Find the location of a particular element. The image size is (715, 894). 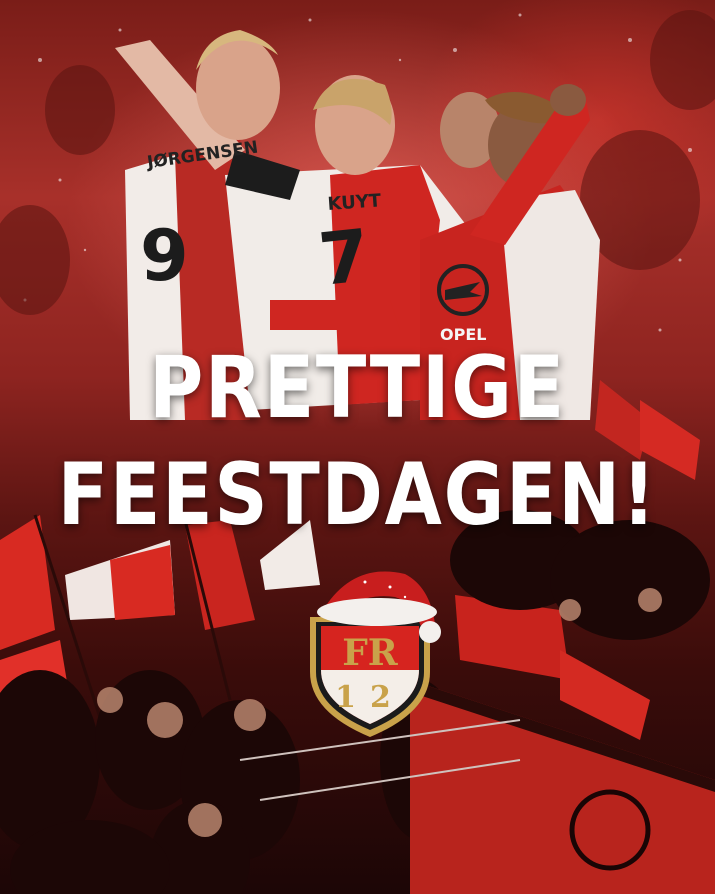

jersey-name-center: KUYT is located at coordinates (355, 202).